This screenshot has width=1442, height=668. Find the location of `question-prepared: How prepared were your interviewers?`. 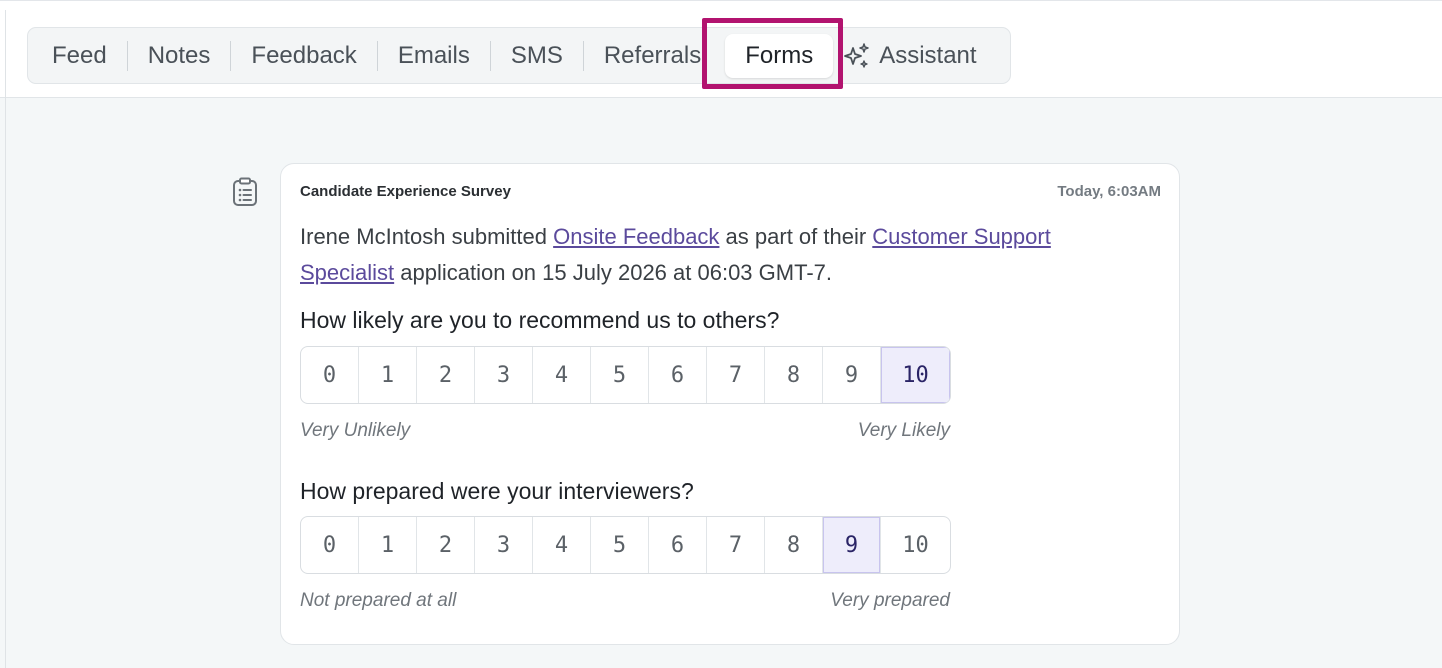

question-prepared: How prepared were your interviewers? is located at coordinates (497, 491).